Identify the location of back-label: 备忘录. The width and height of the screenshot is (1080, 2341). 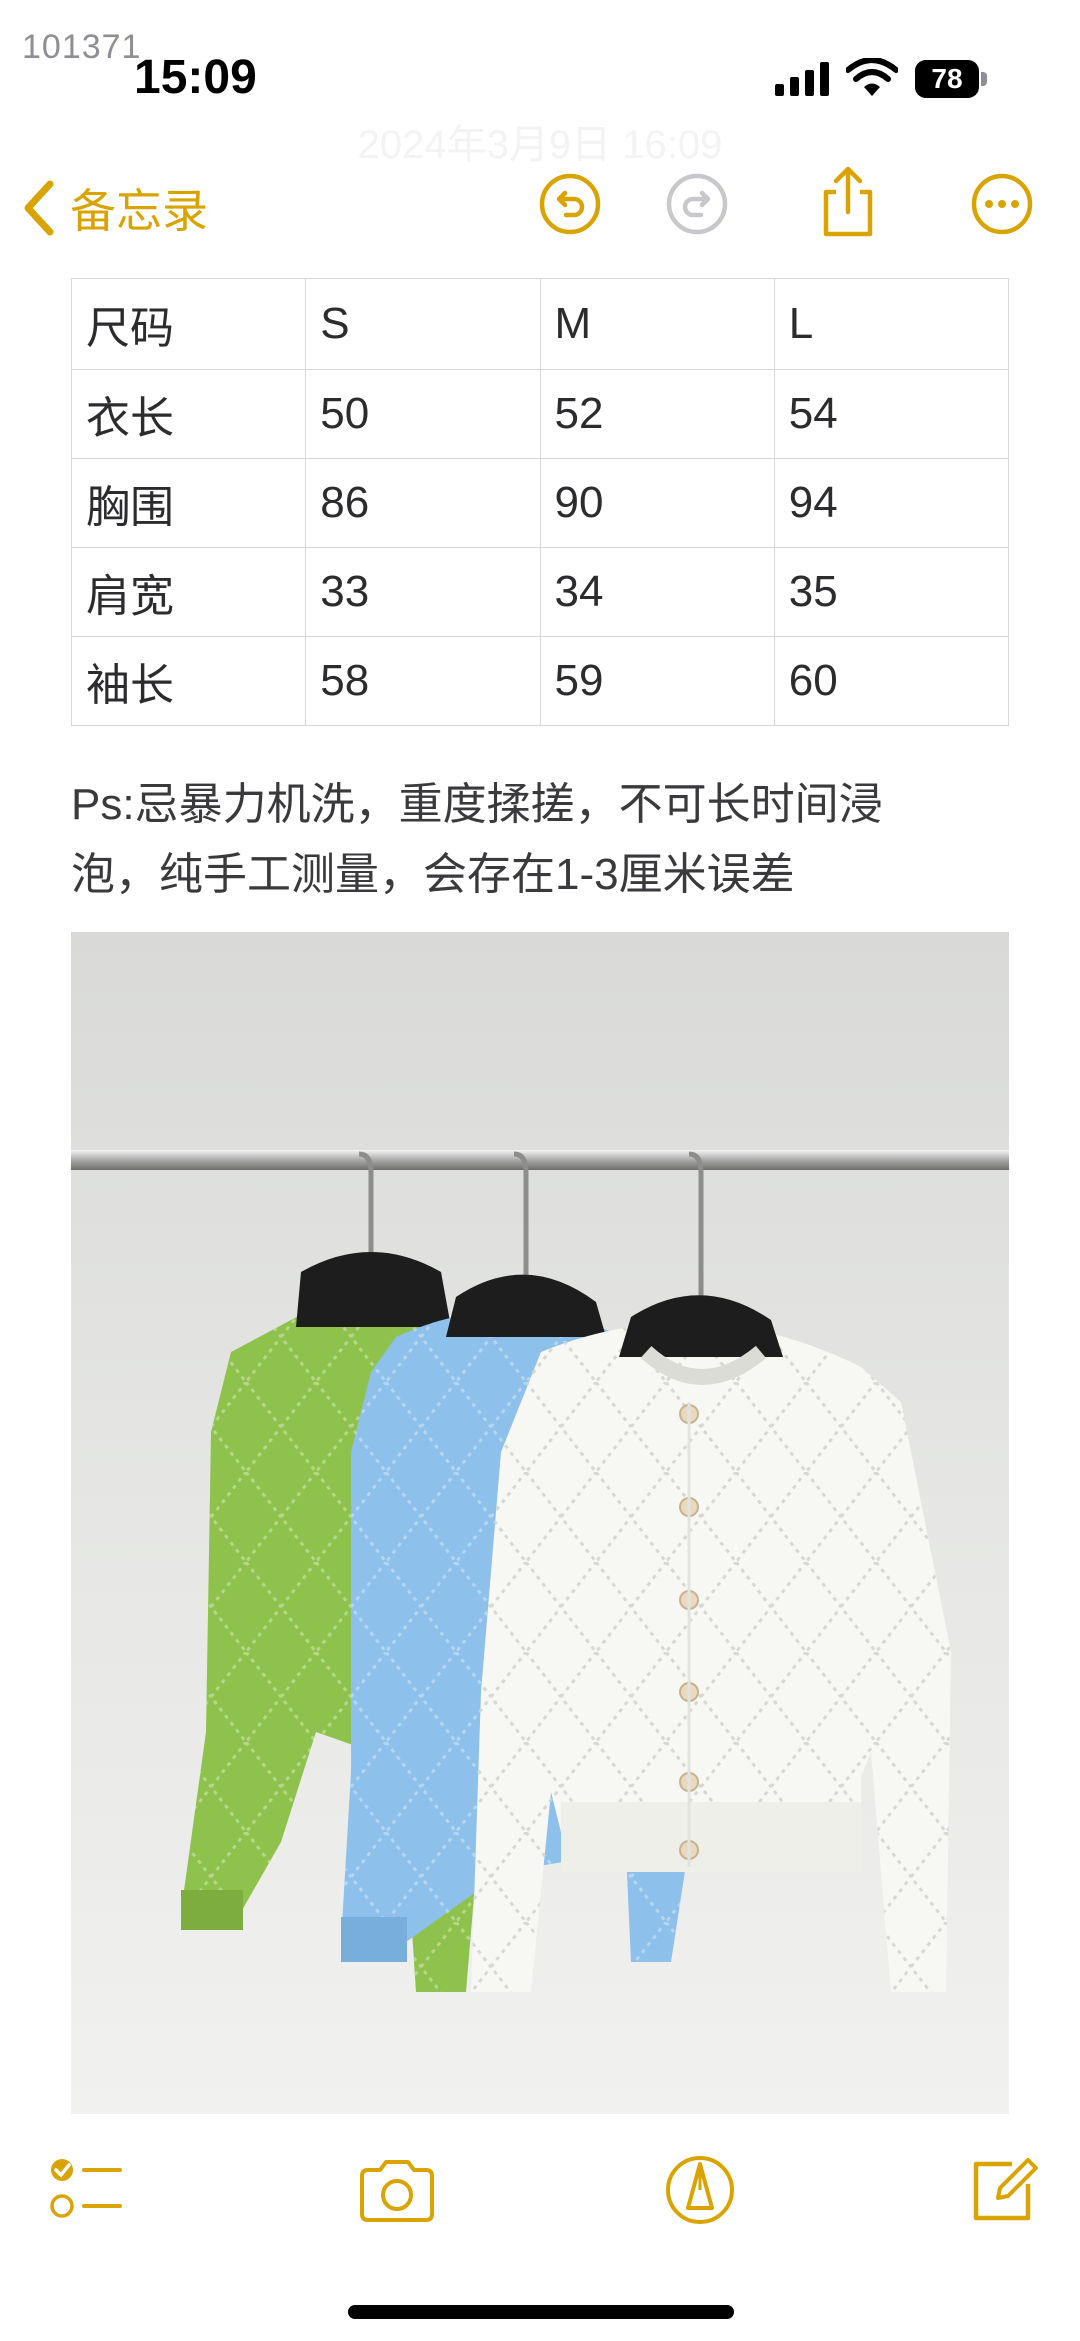
(139, 211).